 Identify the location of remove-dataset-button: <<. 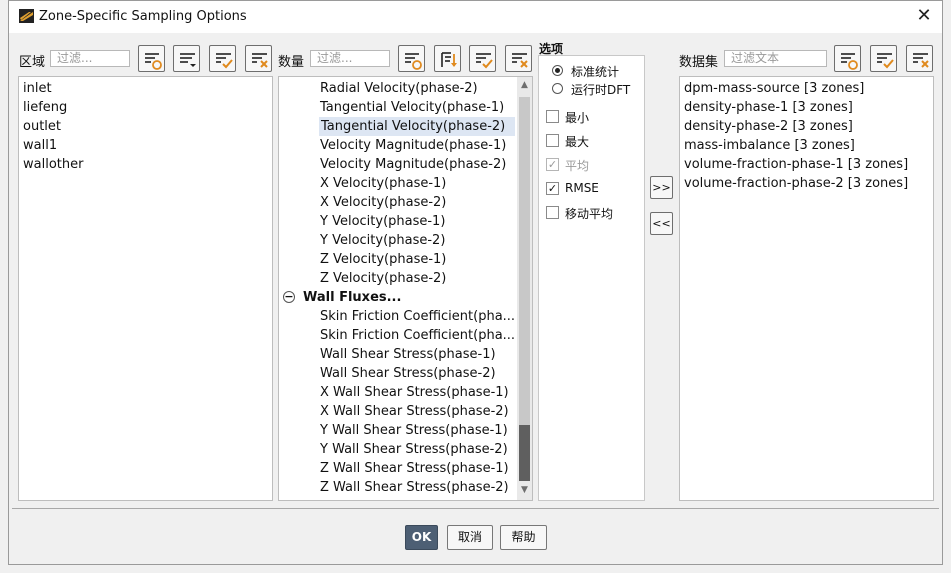
(661, 223).